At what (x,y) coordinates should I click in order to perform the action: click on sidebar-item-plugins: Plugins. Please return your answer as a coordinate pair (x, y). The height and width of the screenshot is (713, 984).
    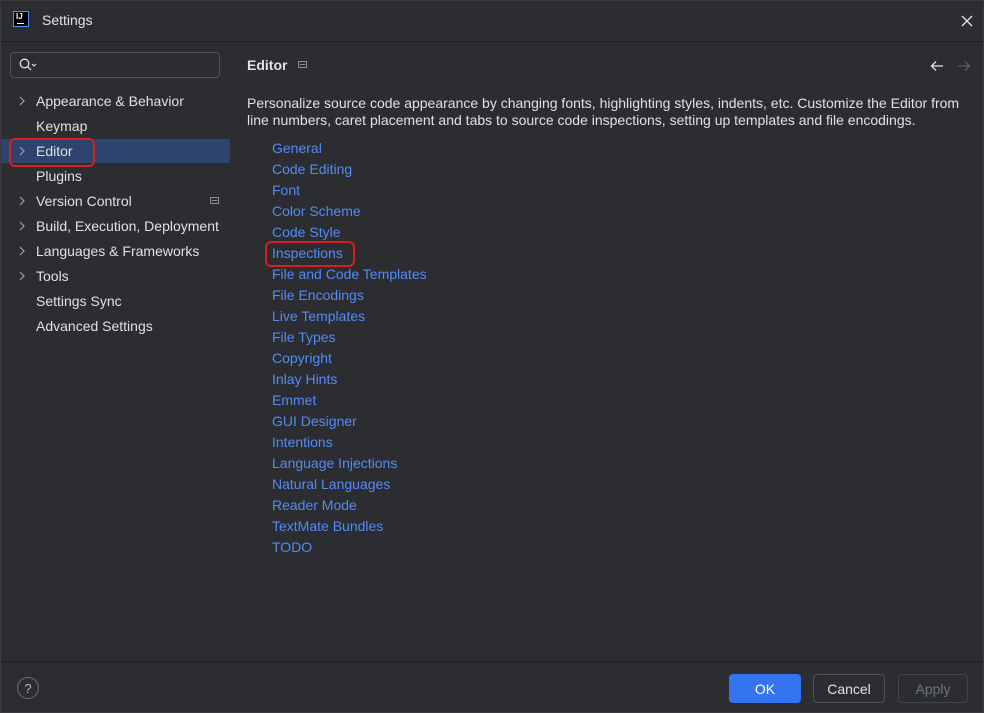
    Looking at the image, I should click on (115, 176).